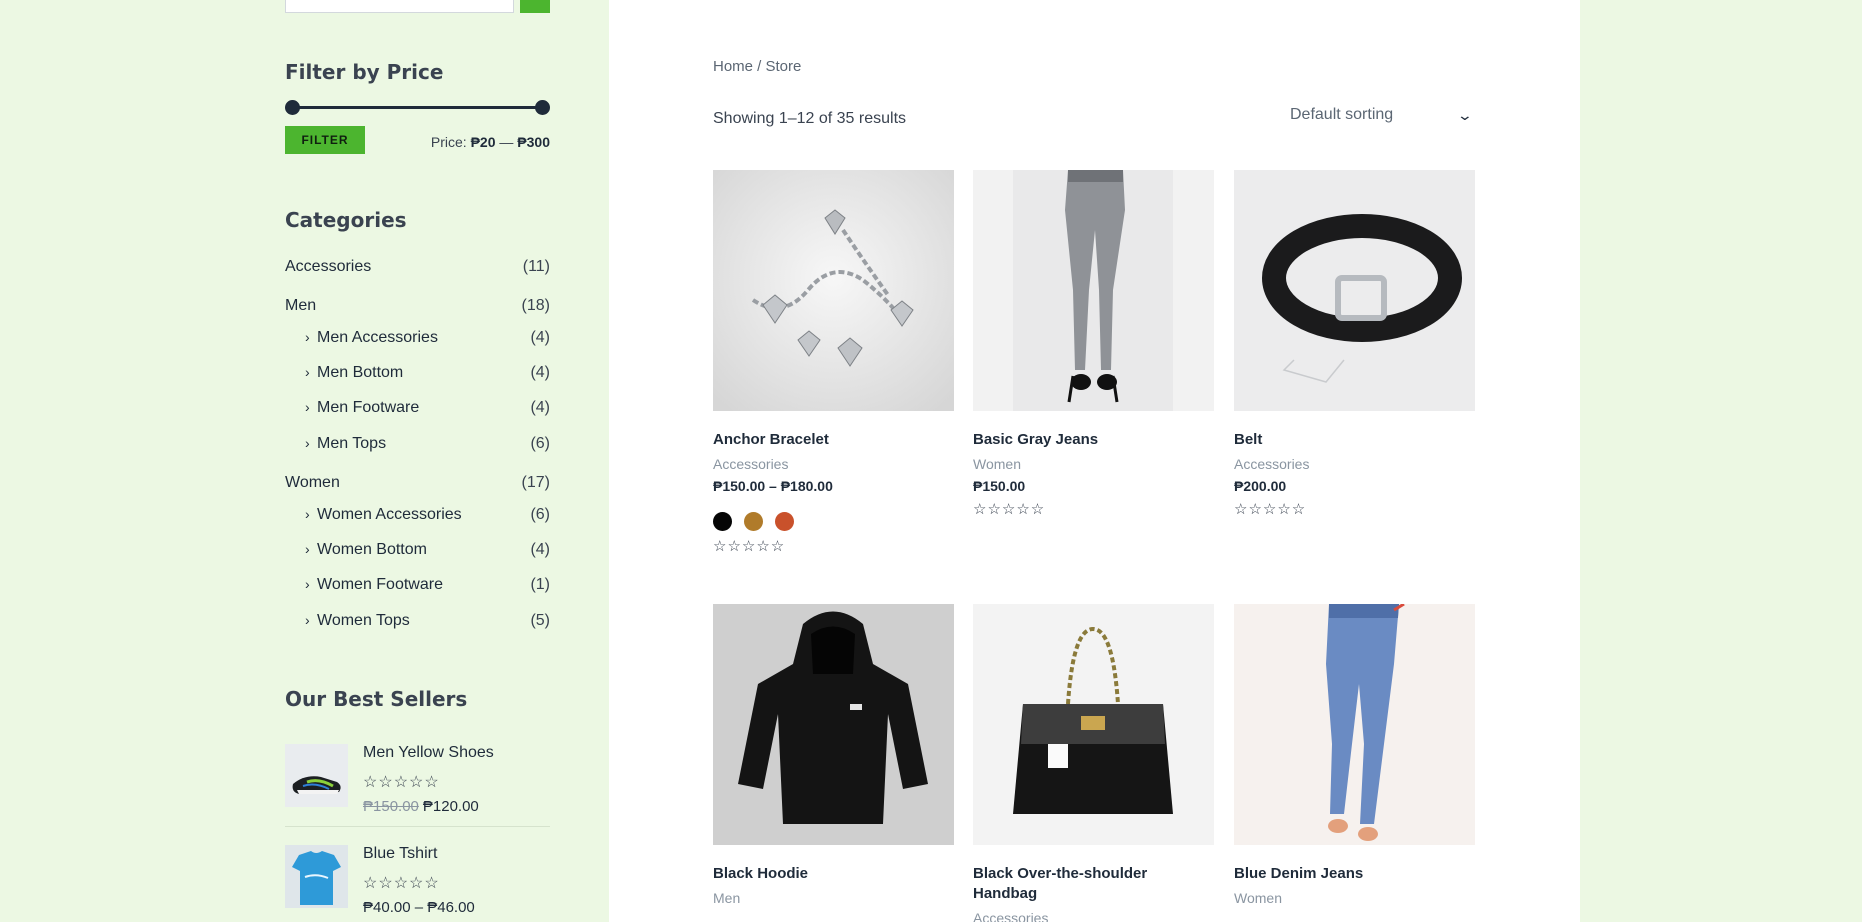 Image resolution: width=1862 pixels, height=922 pixels. What do you see at coordinates (1093, 440) in the screenshot?
I see `product-title: Basic Gray Jeans` at bounding box center [1093, 440].